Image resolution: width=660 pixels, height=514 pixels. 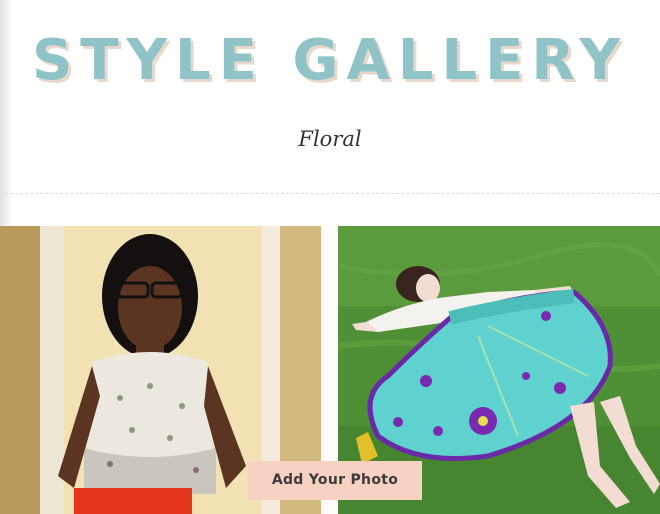 I want to click on page-title: STYLE GALLERY, so click(x=330, y=60).